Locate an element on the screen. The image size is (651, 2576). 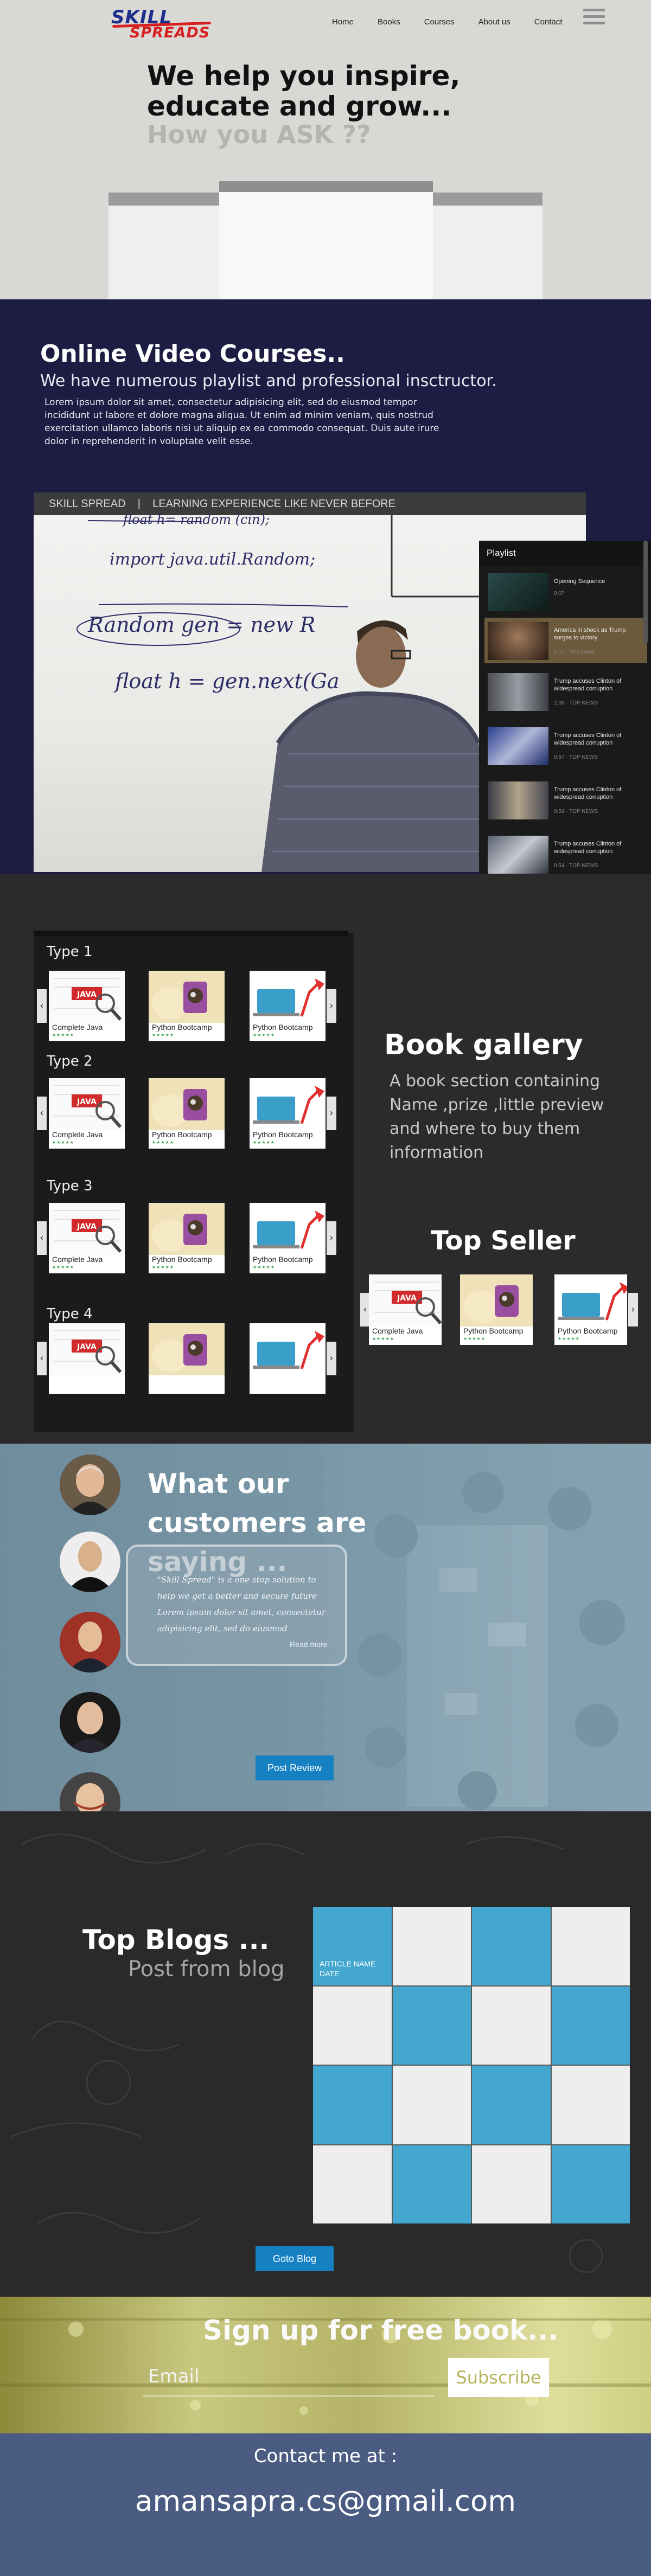
post-review-button: Post Review is located at coordinates (295, 1767).